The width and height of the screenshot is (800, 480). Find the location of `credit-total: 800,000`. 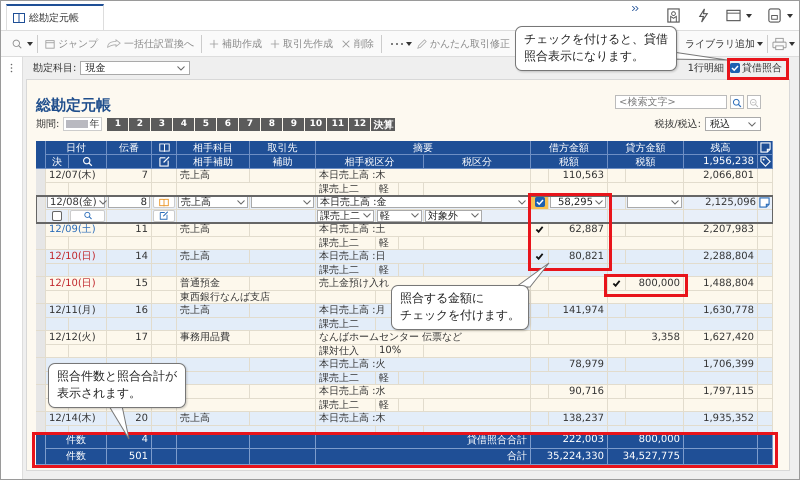

credit-total: 800,000 is located at coordinates (646, 440).